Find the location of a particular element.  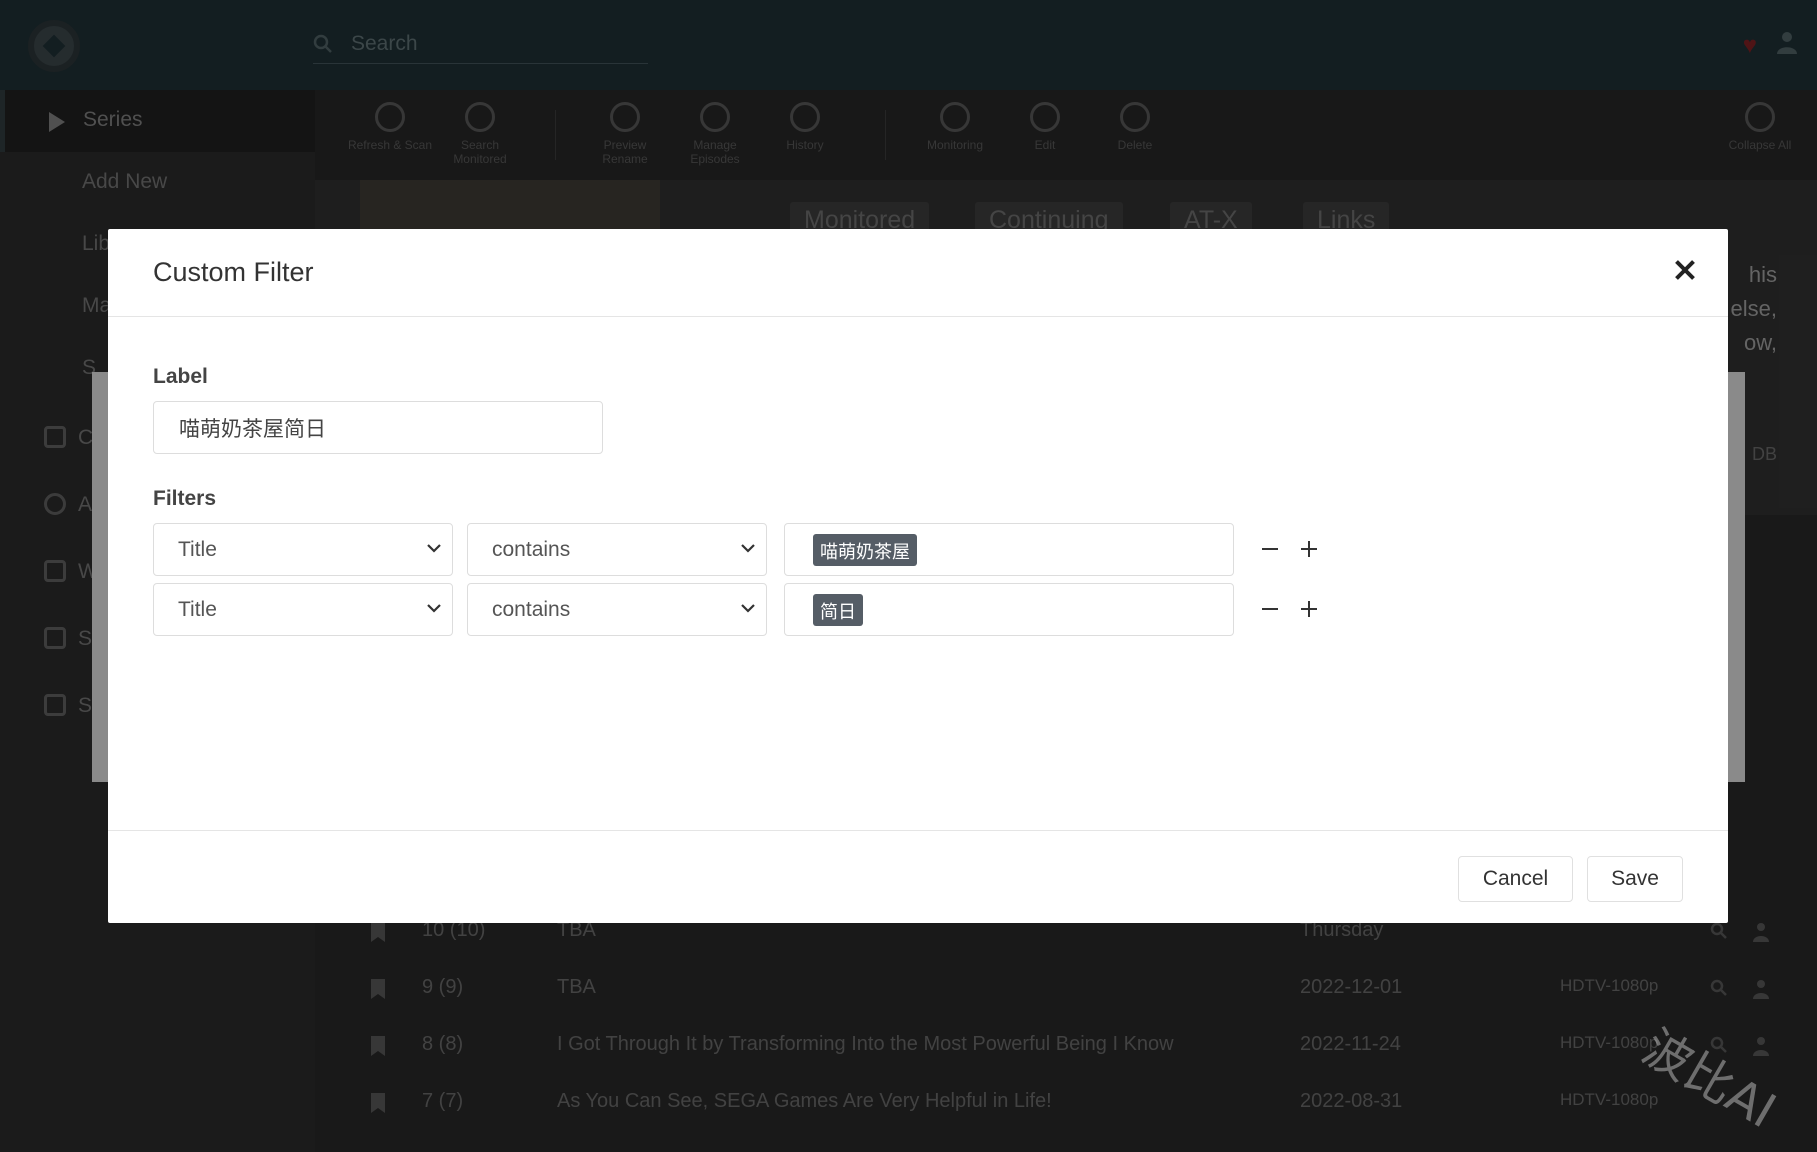

filter-value-input: 喵萌奶茶屋 is located at coordinates (1009, 549).